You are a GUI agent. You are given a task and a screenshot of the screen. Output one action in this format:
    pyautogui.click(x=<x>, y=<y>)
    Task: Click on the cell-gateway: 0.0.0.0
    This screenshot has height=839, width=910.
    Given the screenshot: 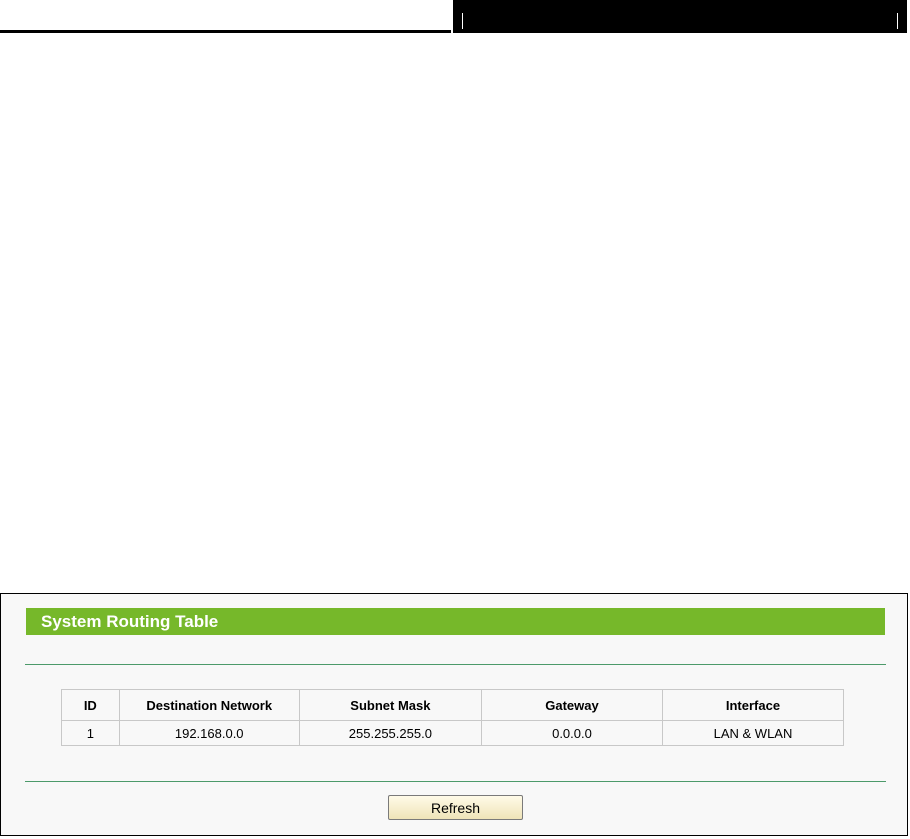 What is the action you would take?
    pyautogui.click(x=571, y=733)
    